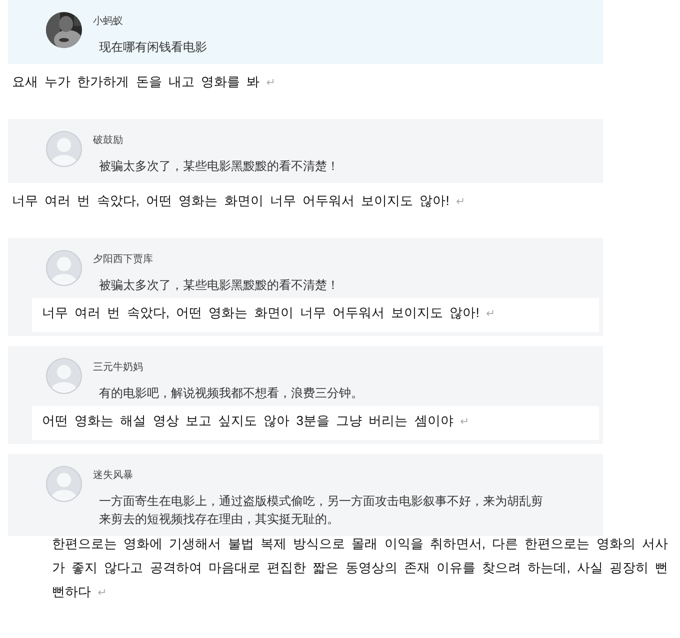  Describe the element at coordinates (230, 393) in the screenshot. I see `comment-text: 有的电影吧，解说视频我都不想看，浪费三分钟。` at that location.